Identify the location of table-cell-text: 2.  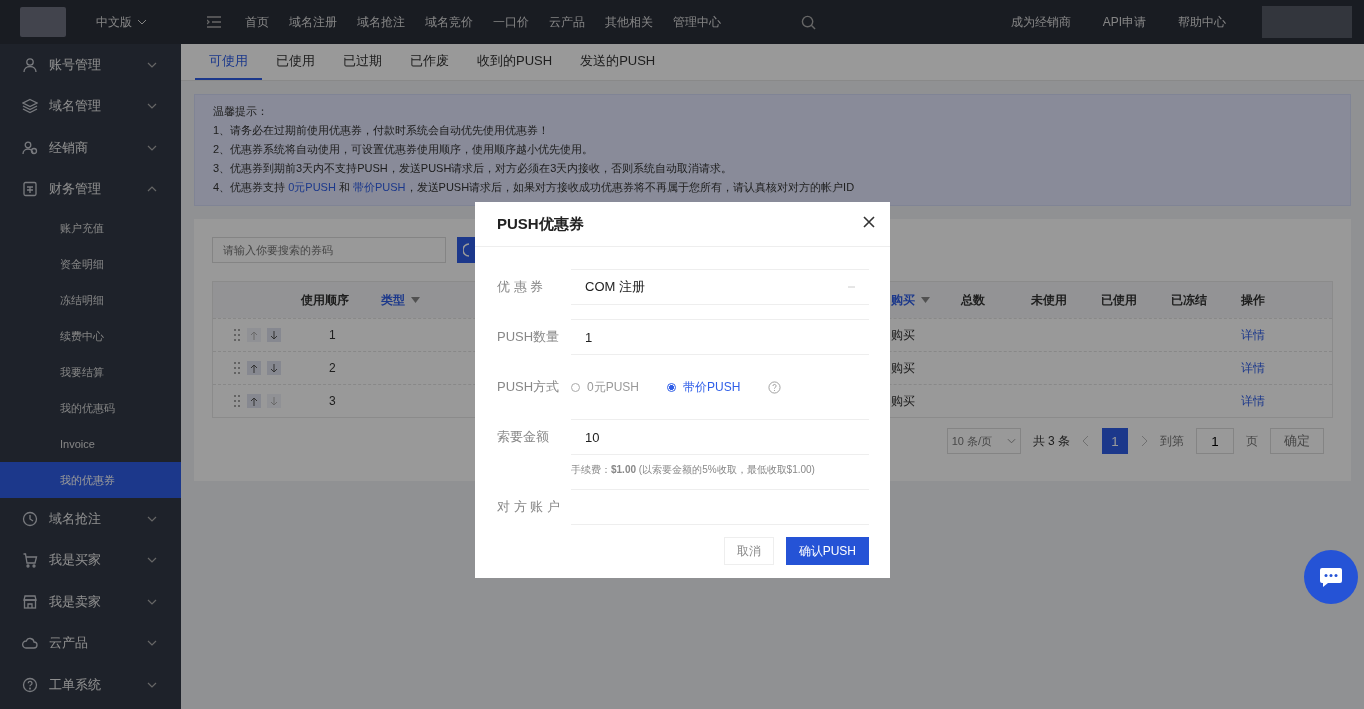
(332, 368).